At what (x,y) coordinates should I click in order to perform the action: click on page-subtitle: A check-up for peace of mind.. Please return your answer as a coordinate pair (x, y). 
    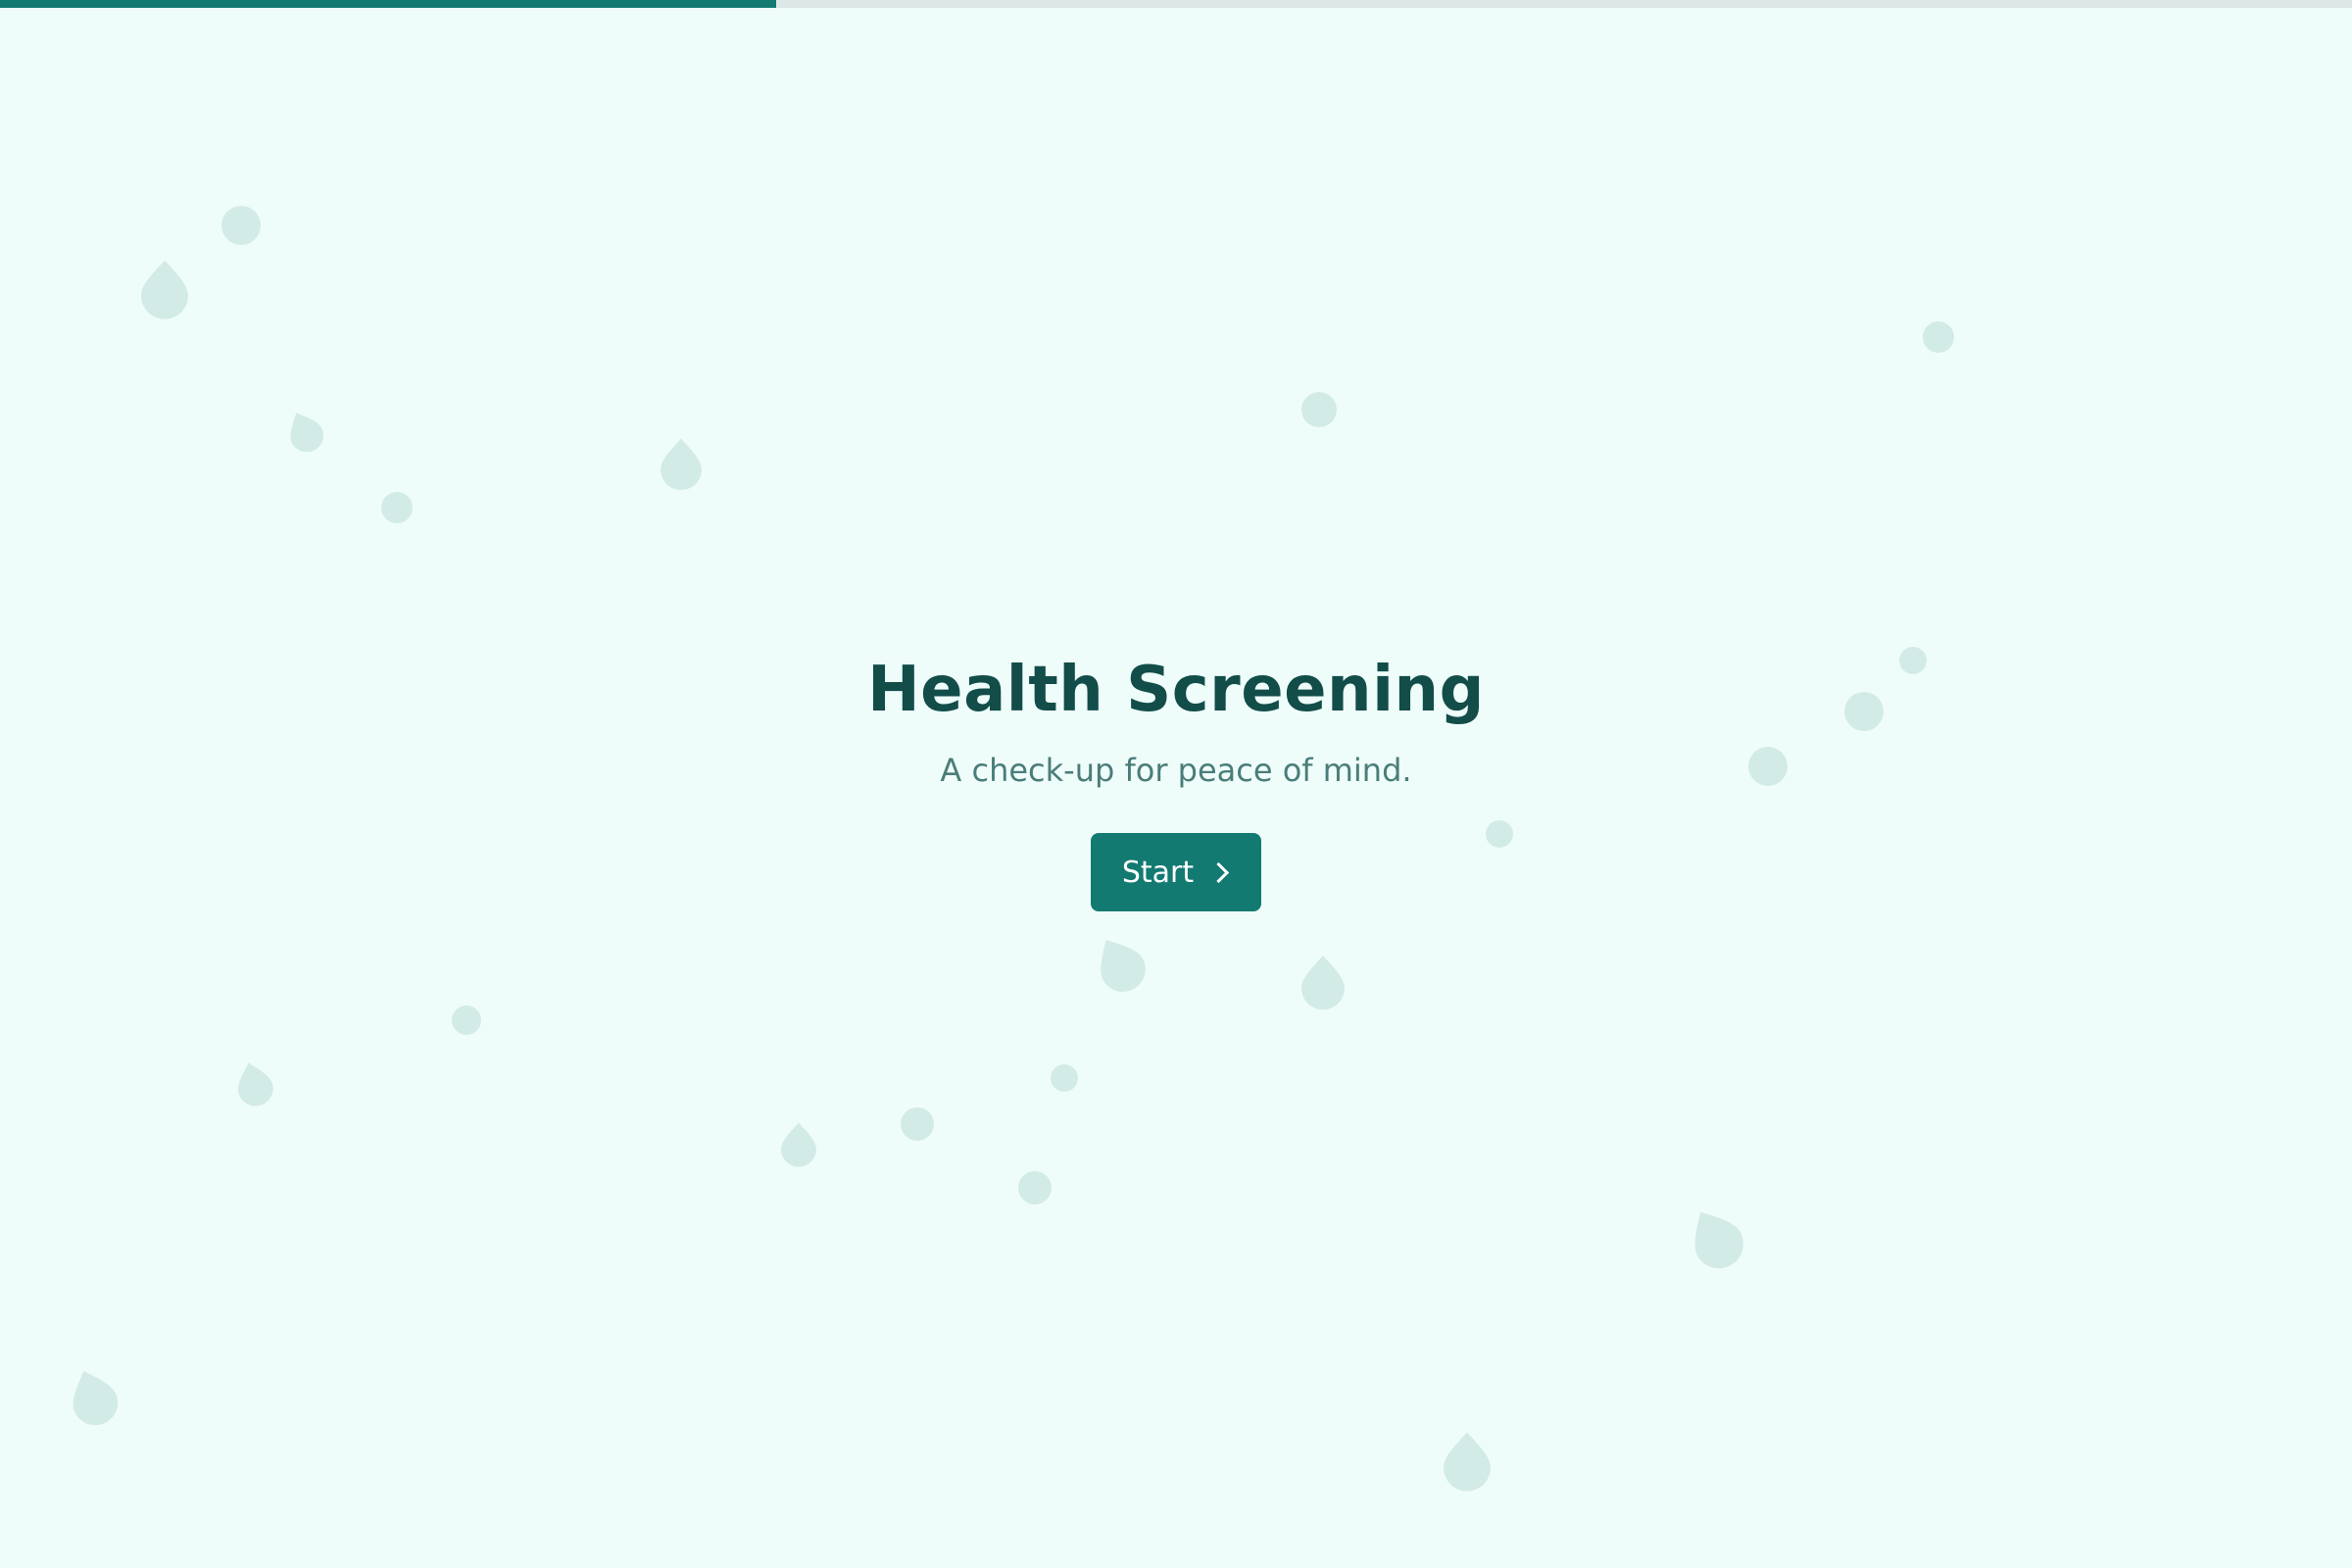
    Looking at the image, I should click on (1176, 770).